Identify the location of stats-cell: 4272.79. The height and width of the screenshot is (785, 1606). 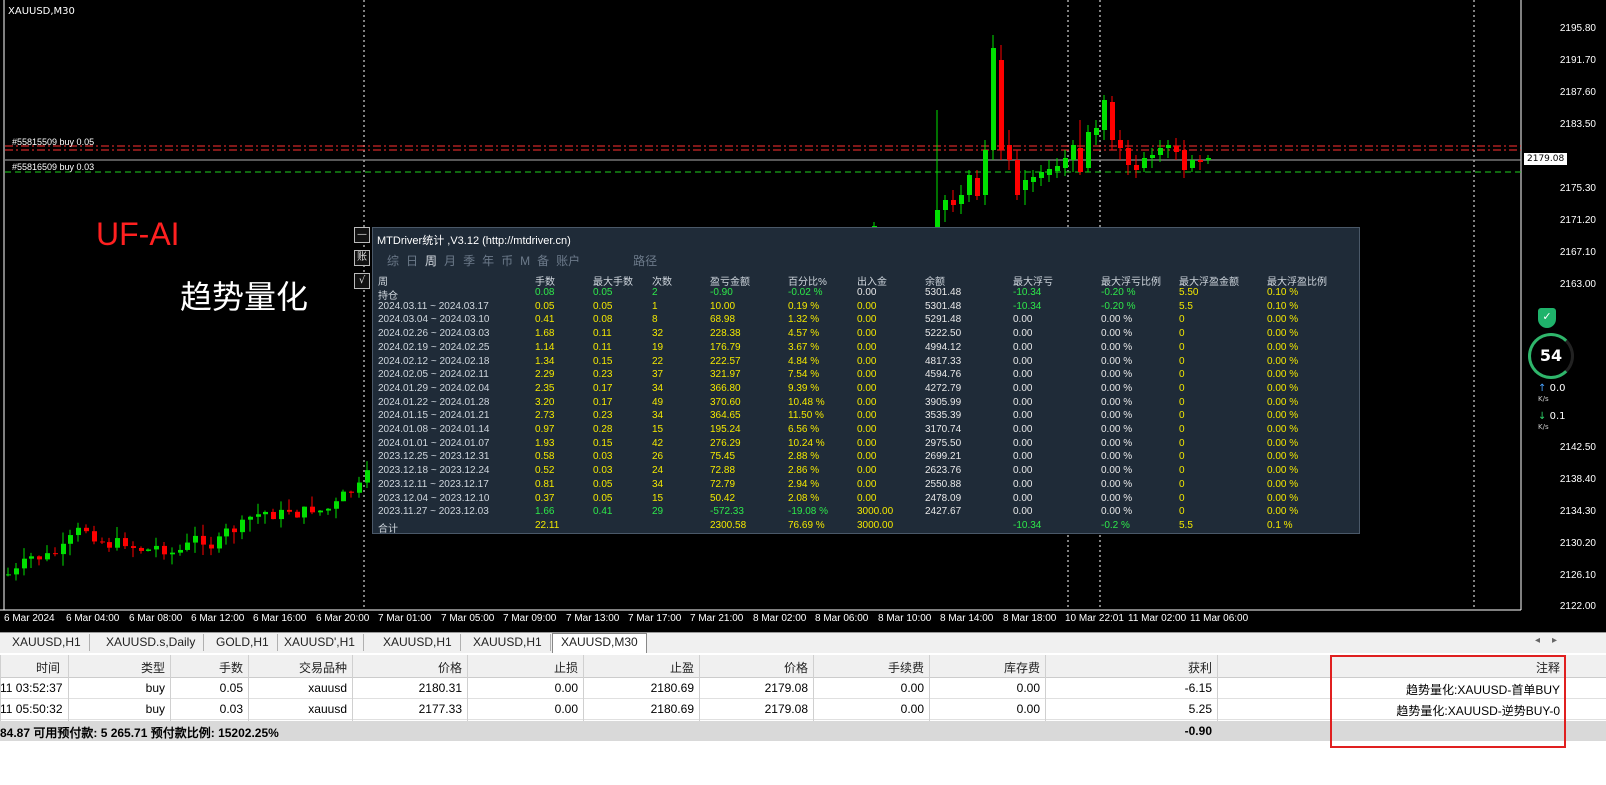
(943, 388).